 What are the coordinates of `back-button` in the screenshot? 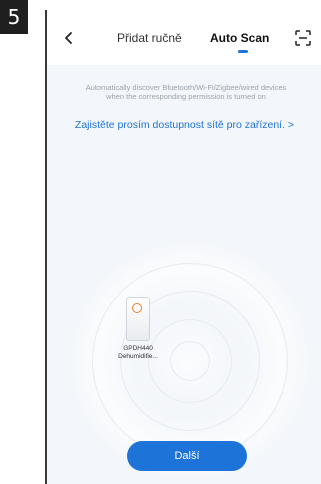 It's located at (69, 38).